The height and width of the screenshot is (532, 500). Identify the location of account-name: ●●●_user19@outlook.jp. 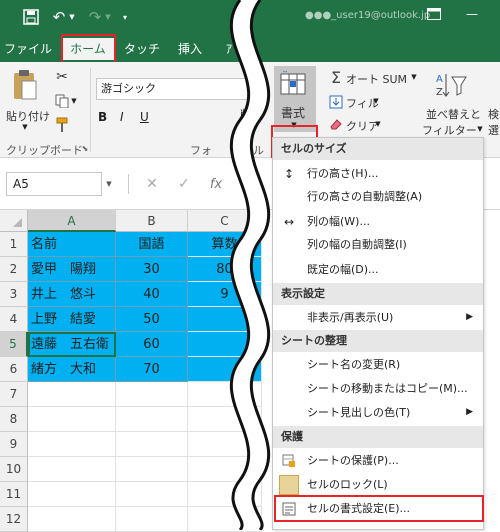
(368, 15).